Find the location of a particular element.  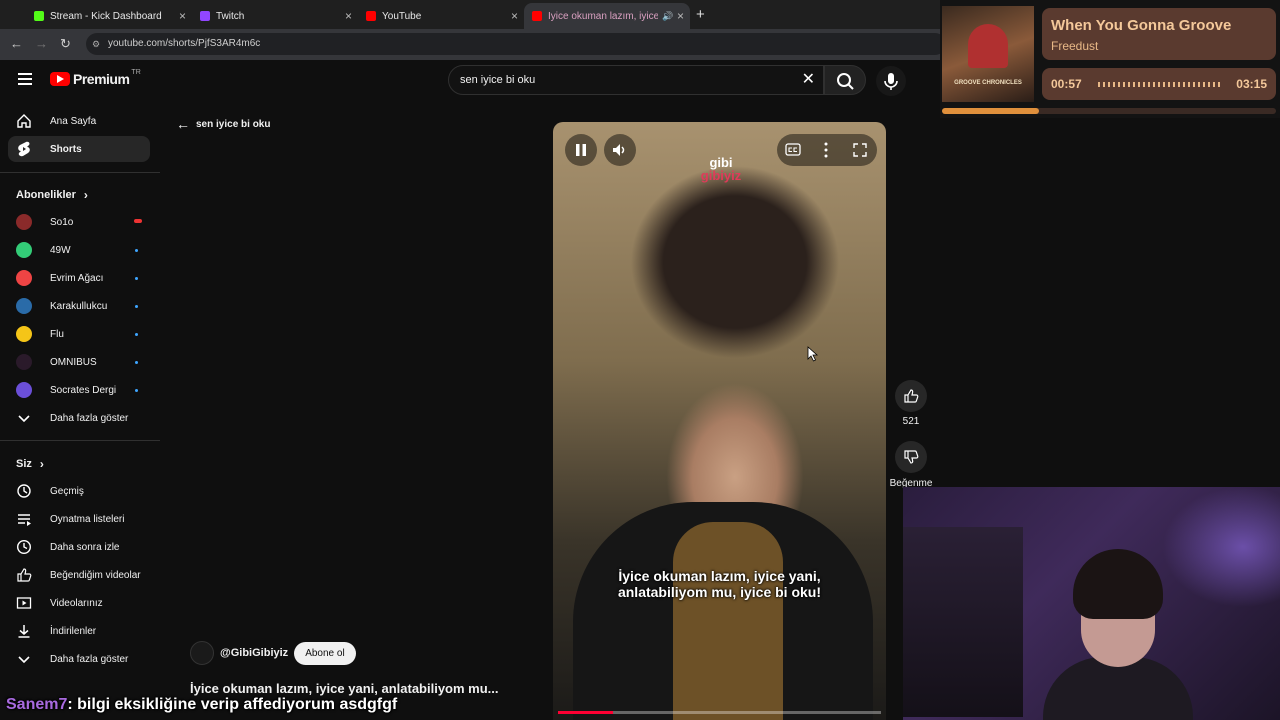

tab-current-short: İyice okuman lazım, iyice ya 🔊 × is located at coordinates (607, 16).